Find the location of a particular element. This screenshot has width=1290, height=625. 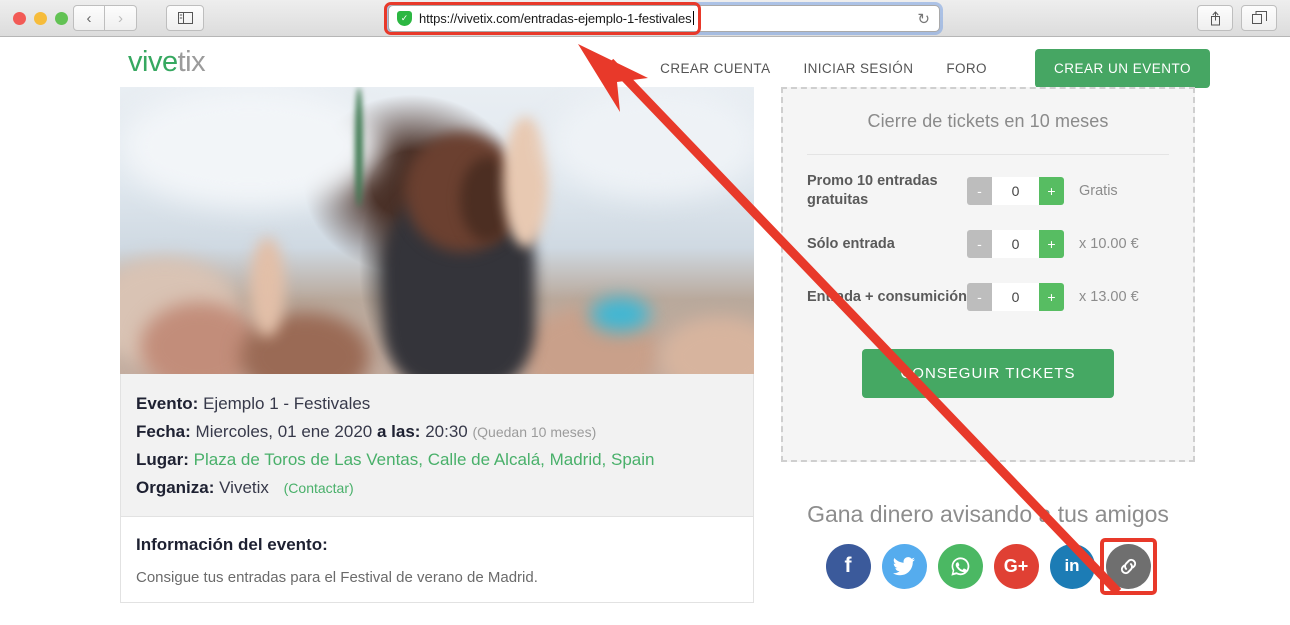

twitter-bird-glyph is located at coordinates (903, 566).